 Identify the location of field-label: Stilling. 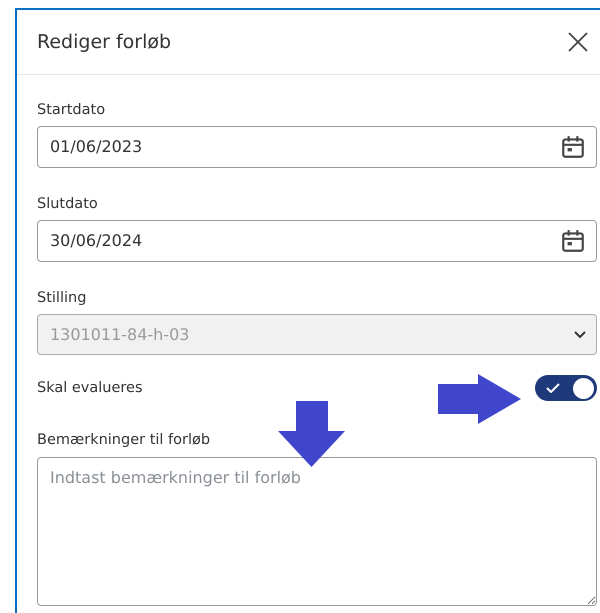
(62, 298).